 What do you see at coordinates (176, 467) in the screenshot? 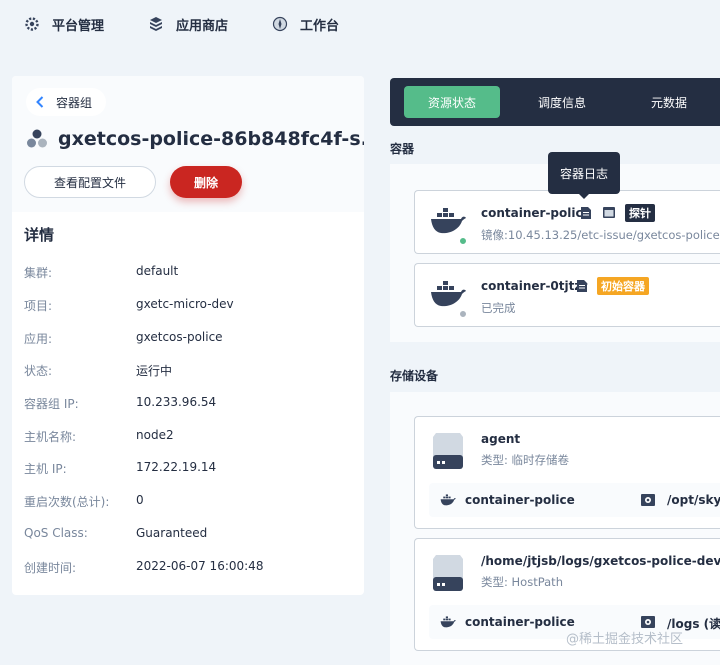
I see `detail-value: 172.22.19.14` at bounding box center [176, 467].